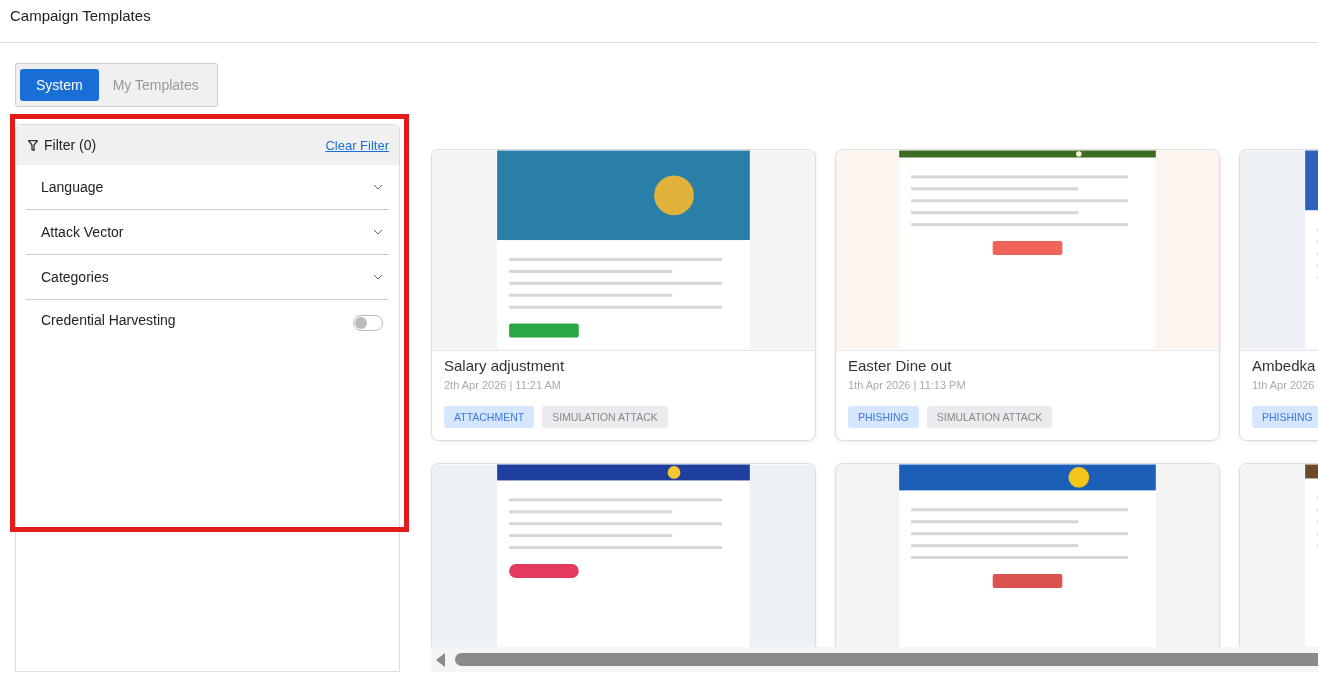 Image resolution: width=1318 pixels, height=673 pixels. I want to click on template-date: 2th Apr 2026 | 11:21 AM, so click(503, 385).